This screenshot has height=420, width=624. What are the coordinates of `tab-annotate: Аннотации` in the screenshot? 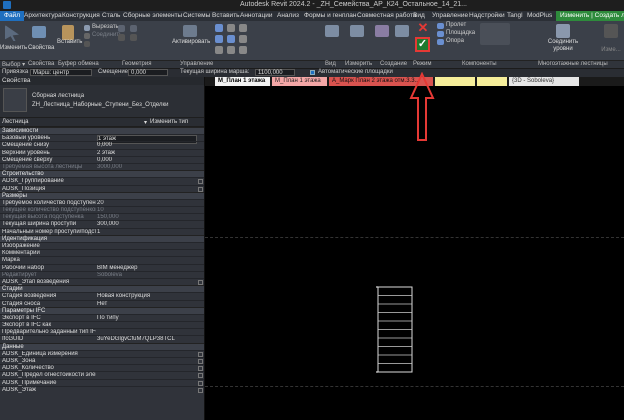 It's located at (256, 15).